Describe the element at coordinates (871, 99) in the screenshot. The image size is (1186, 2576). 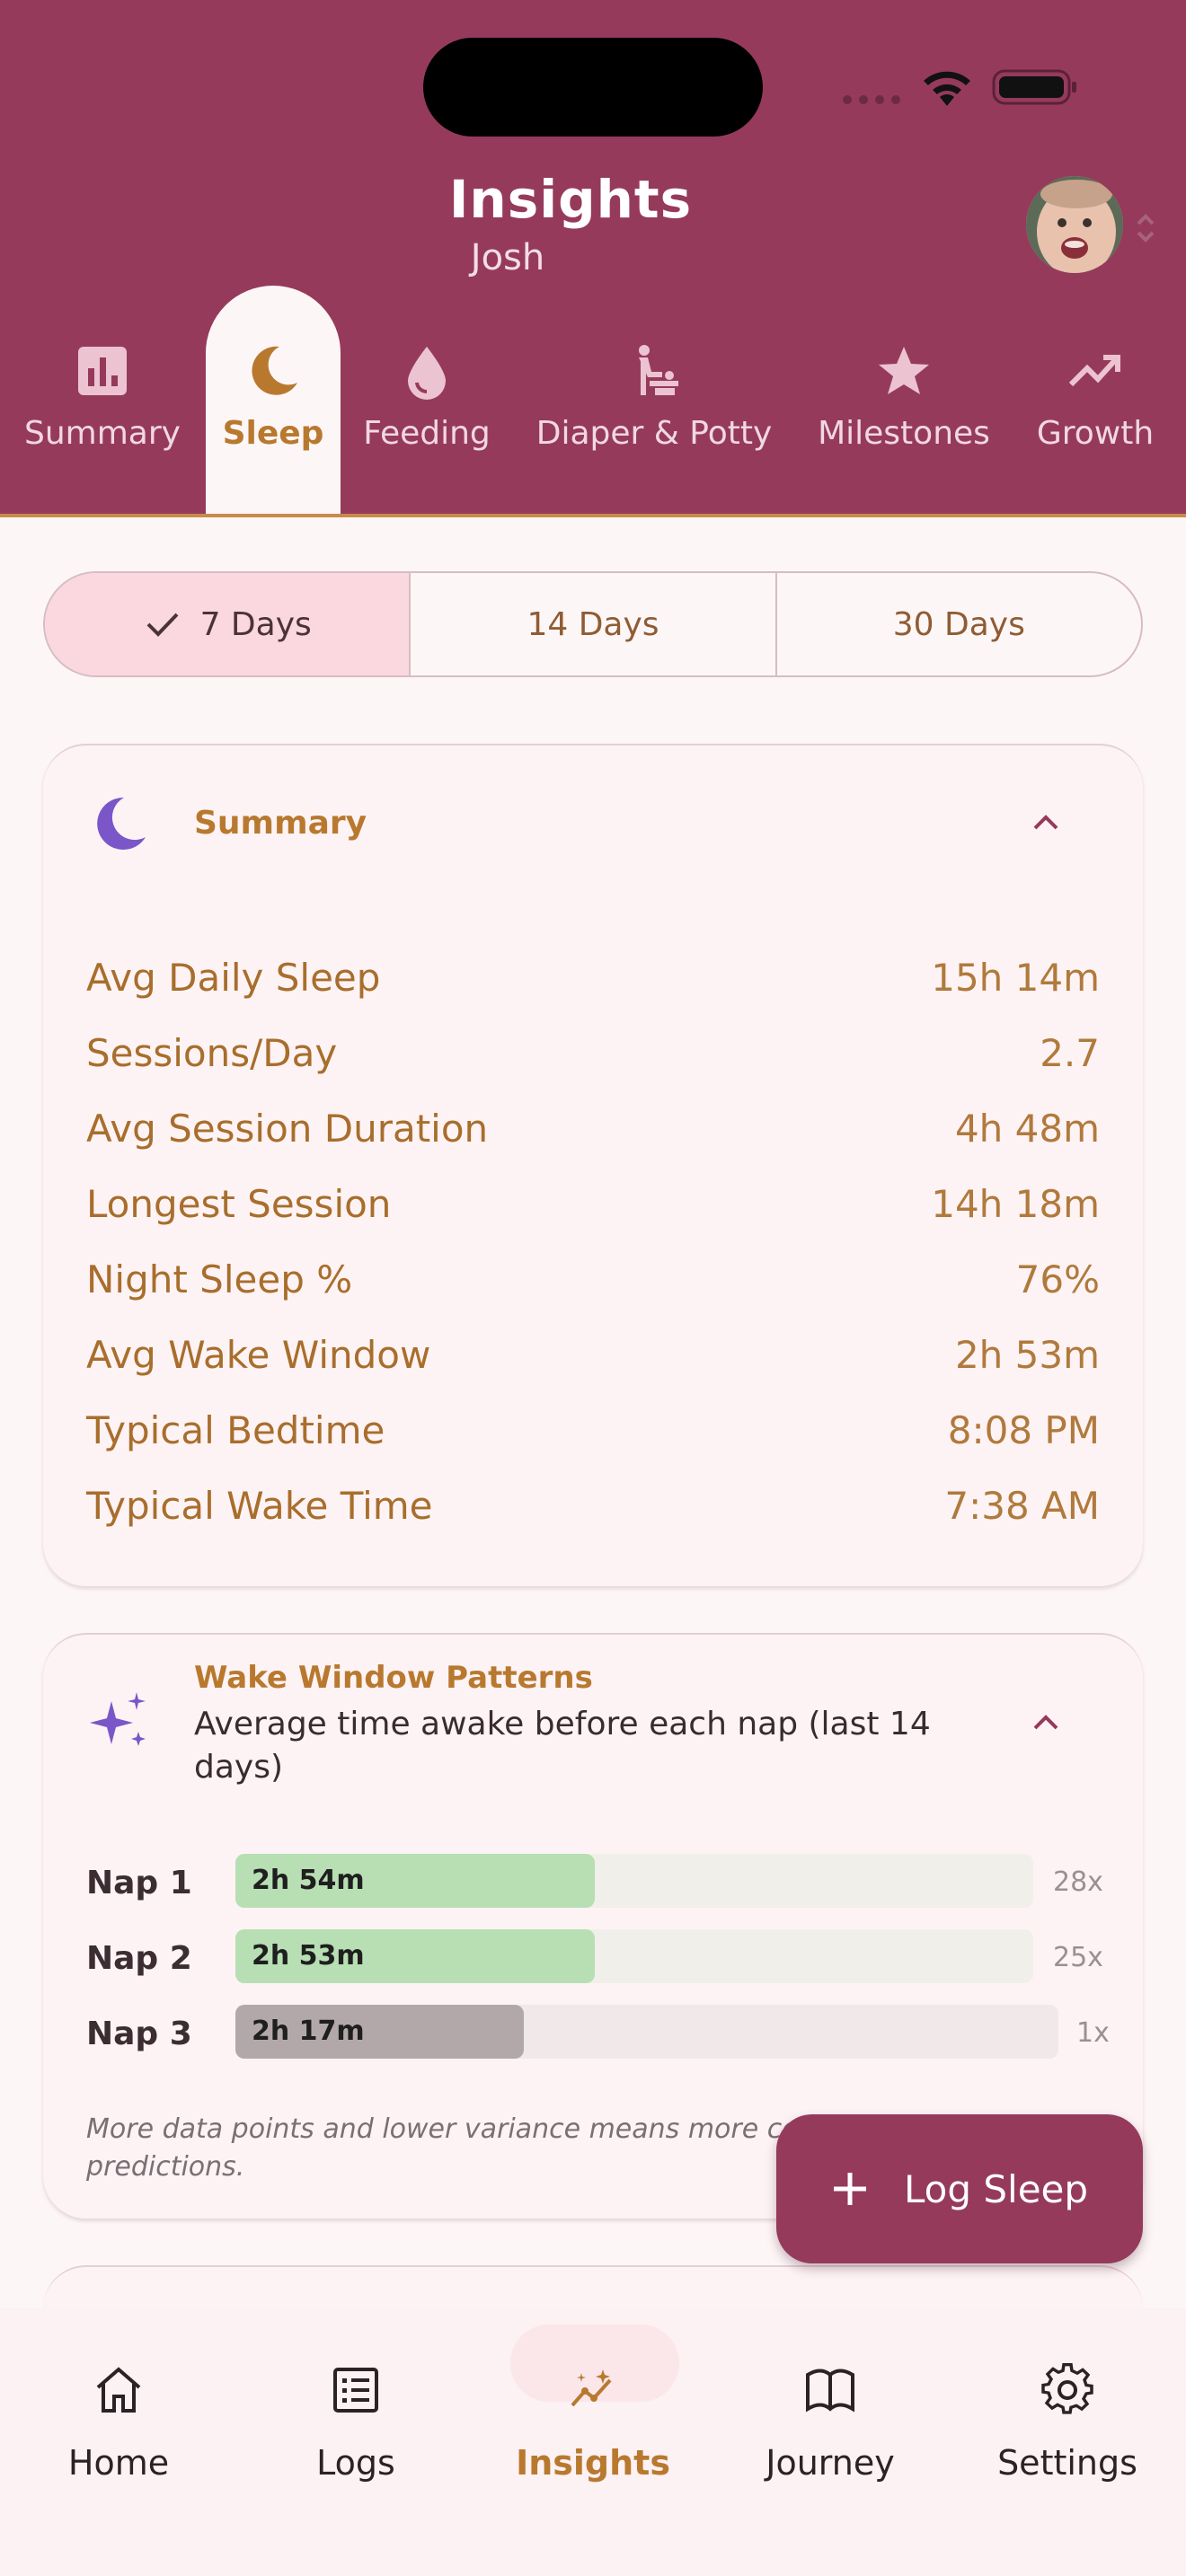
I see `signal-icon` at that location.